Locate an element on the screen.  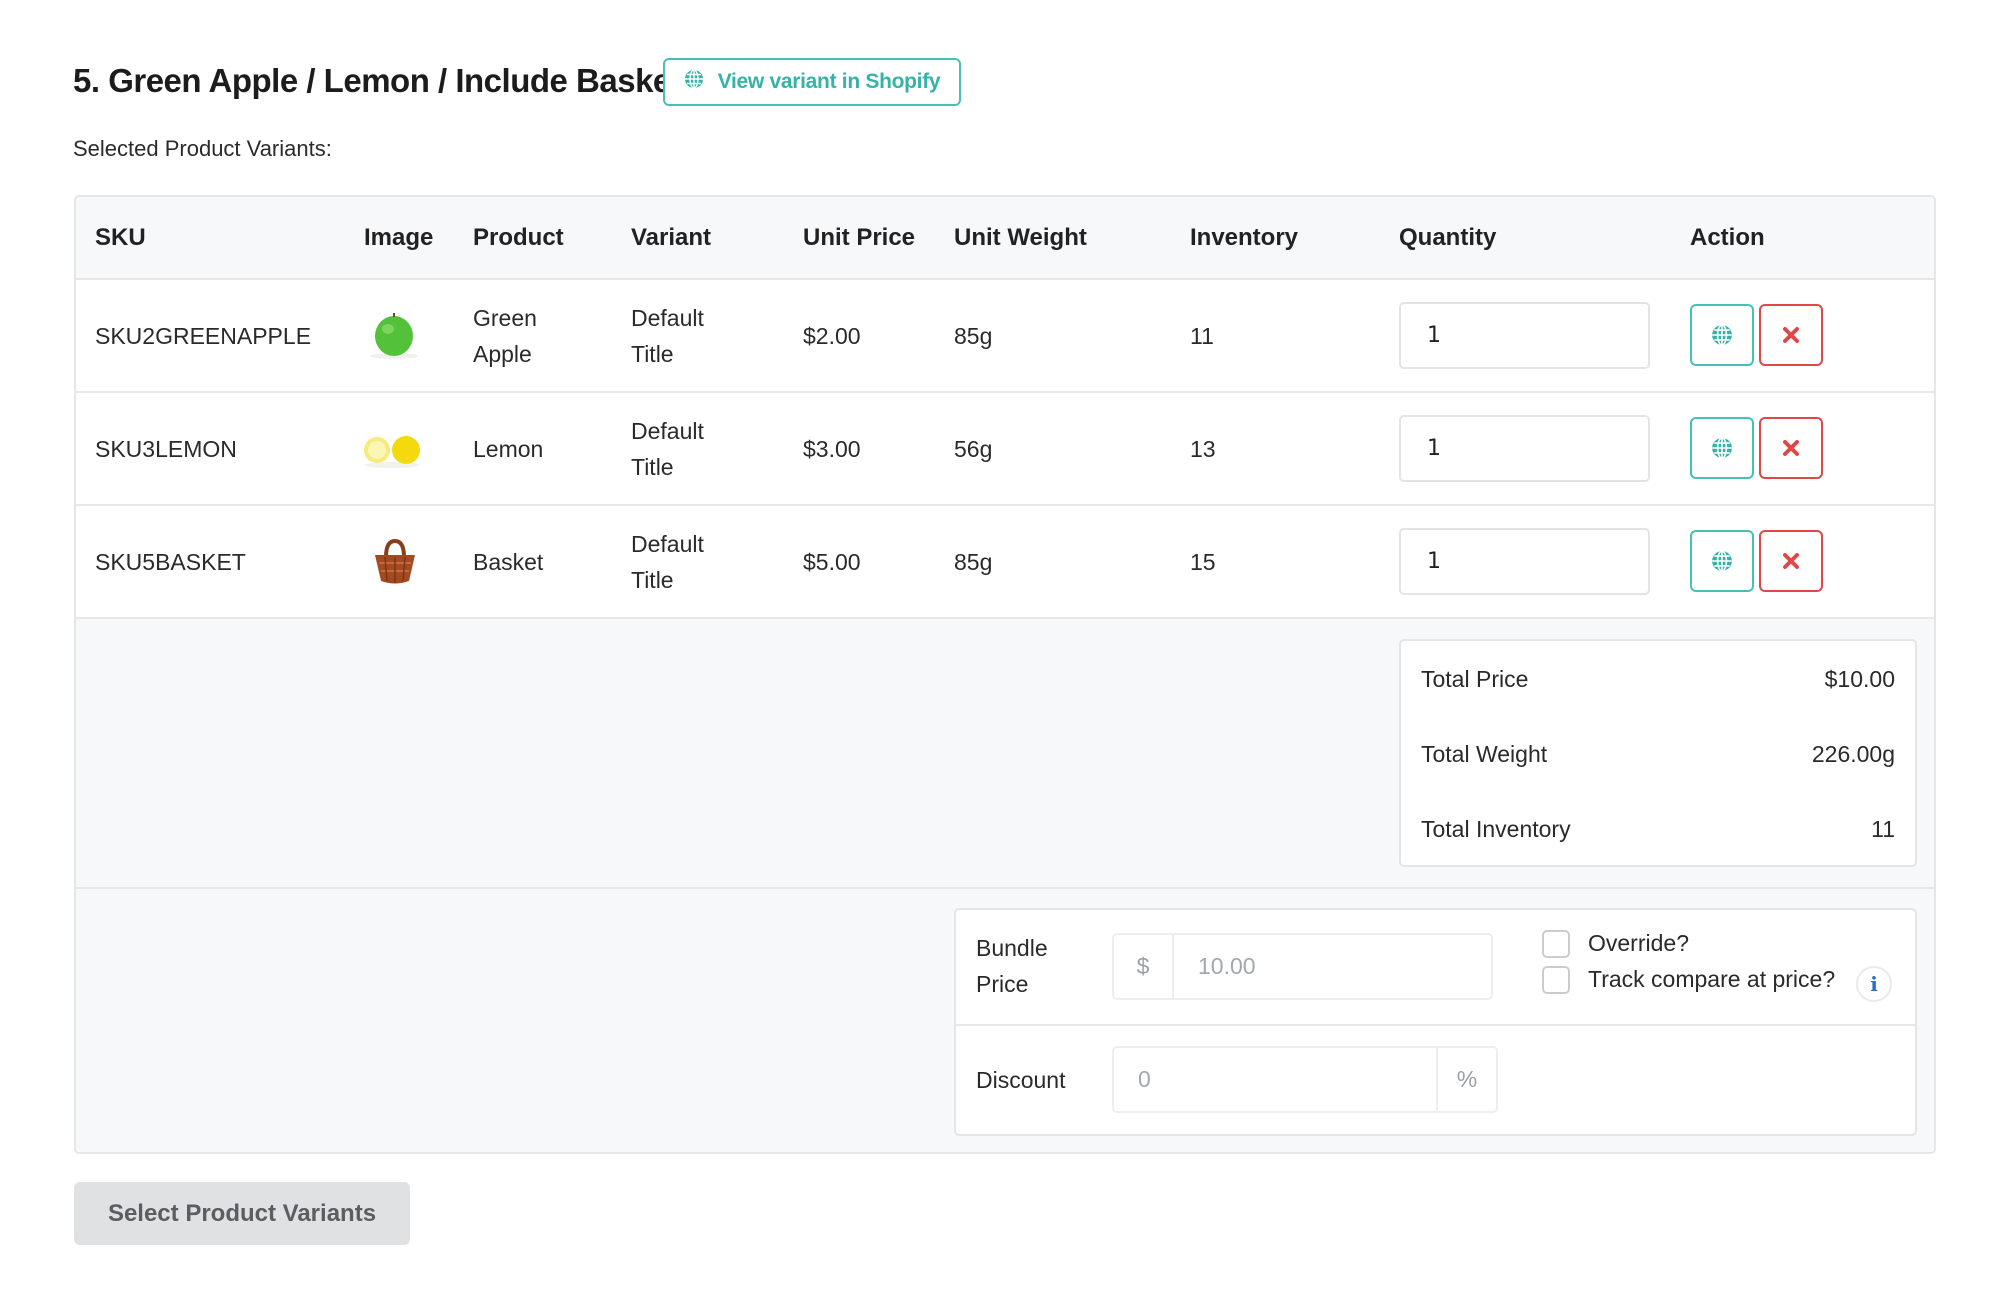
col-unit-weight: Unit Weight is located at coordinates (1020, 237).